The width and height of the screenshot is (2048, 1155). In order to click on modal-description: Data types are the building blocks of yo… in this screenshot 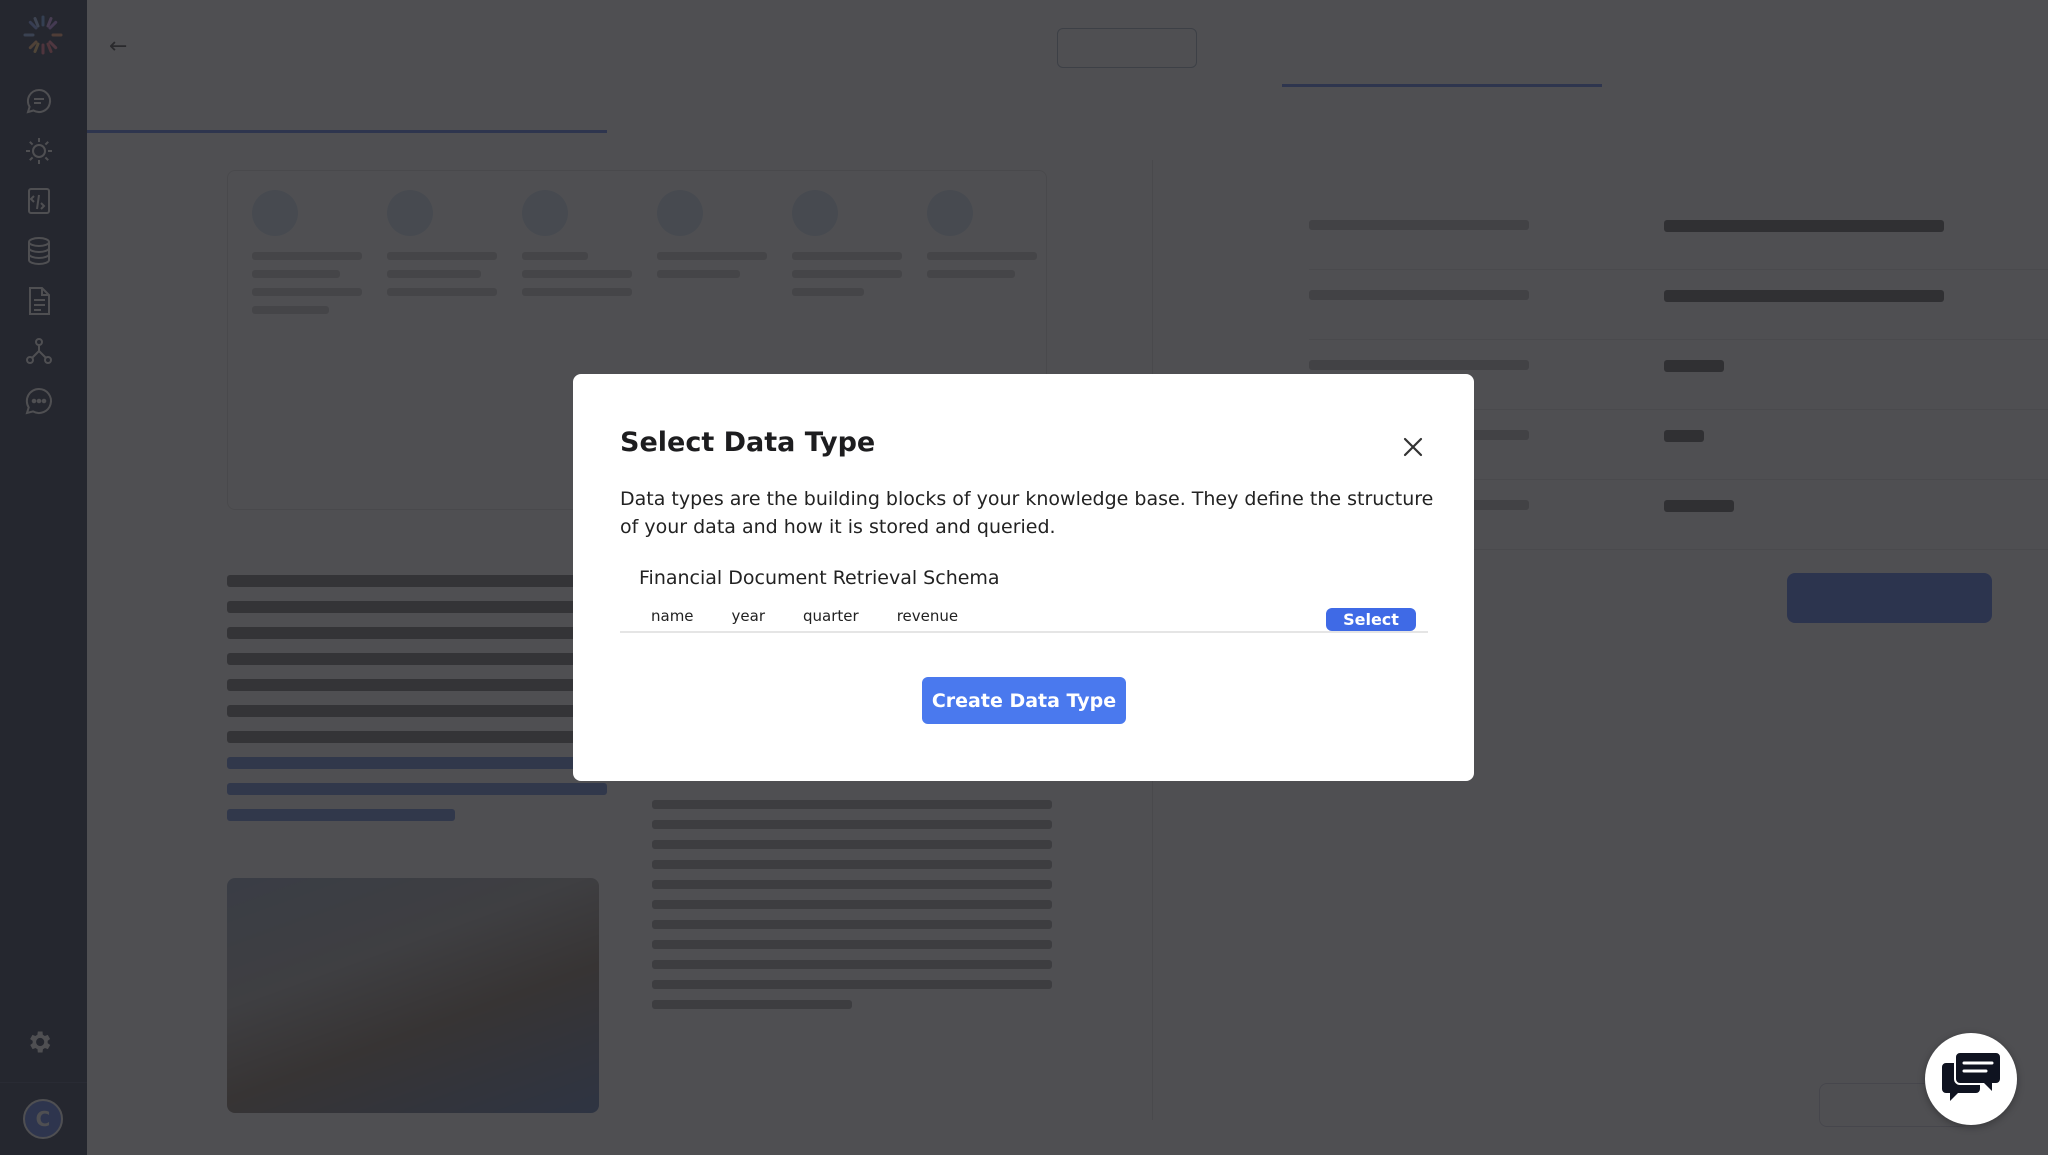, I will do `click(1027, 513)`.